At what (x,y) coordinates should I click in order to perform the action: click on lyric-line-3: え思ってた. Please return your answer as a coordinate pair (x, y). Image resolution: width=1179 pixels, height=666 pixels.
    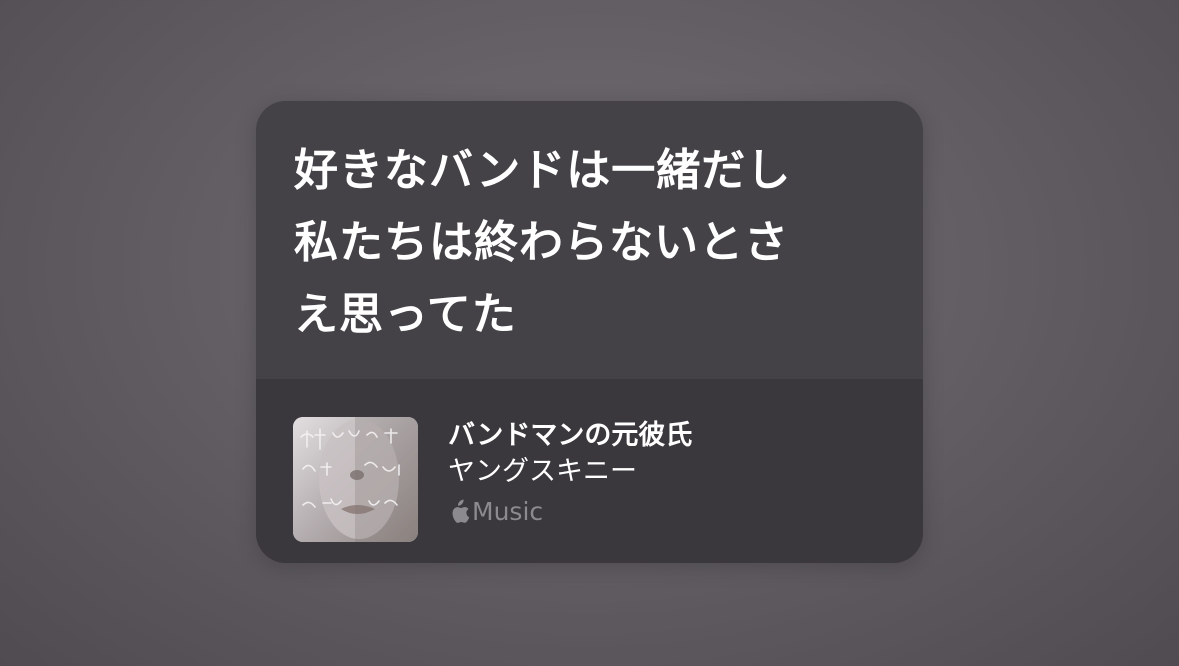
    Looking at the image, I should click on (405, 314).